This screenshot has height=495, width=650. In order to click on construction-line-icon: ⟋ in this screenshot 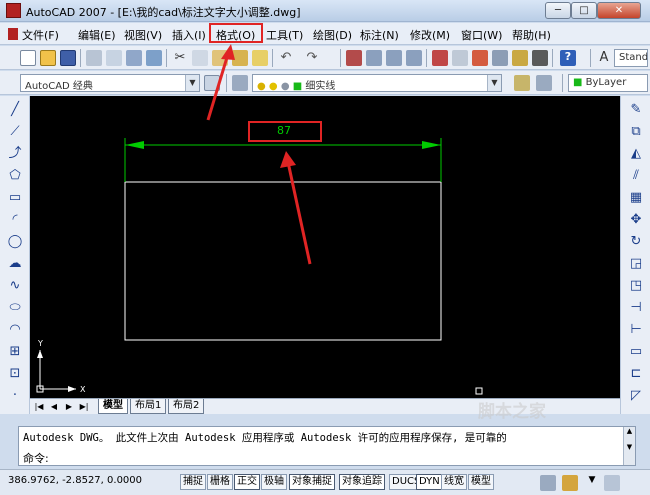, I will do `click(15, 132)`.